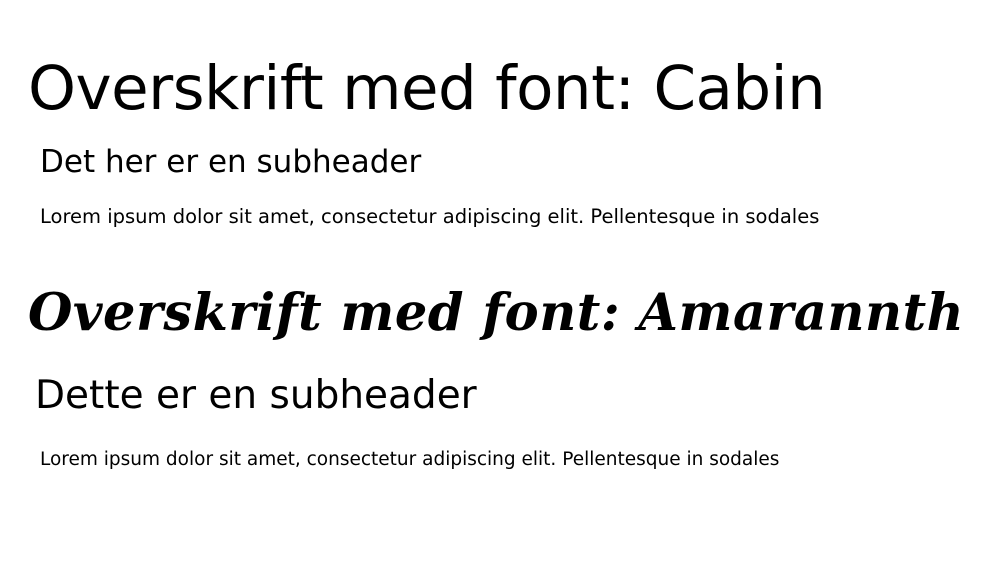  Describe the element at coordinates (256, 395) in the screenshot. I see `amaranth-subheader: Dette er en subheader` at that location.